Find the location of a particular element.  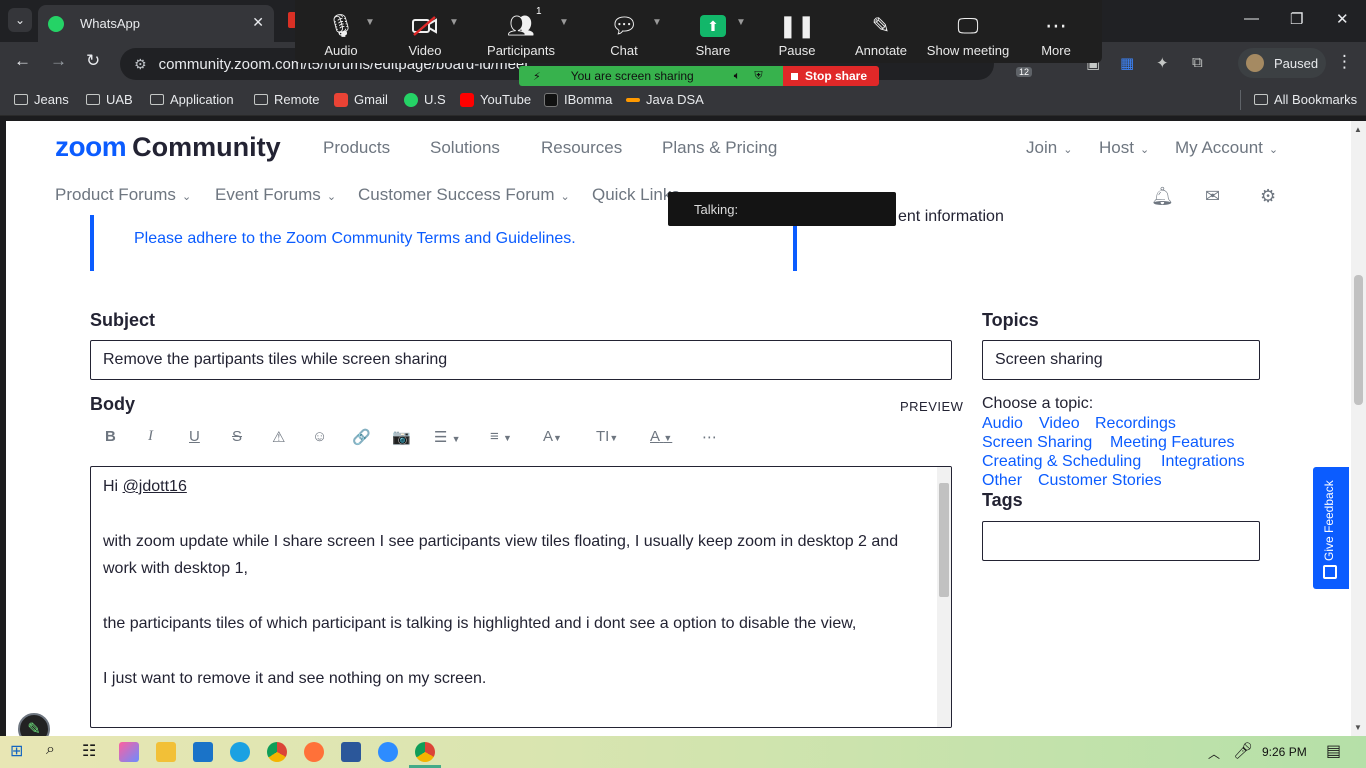

bookmark-us: U.S is located at coordinates (425, 99).